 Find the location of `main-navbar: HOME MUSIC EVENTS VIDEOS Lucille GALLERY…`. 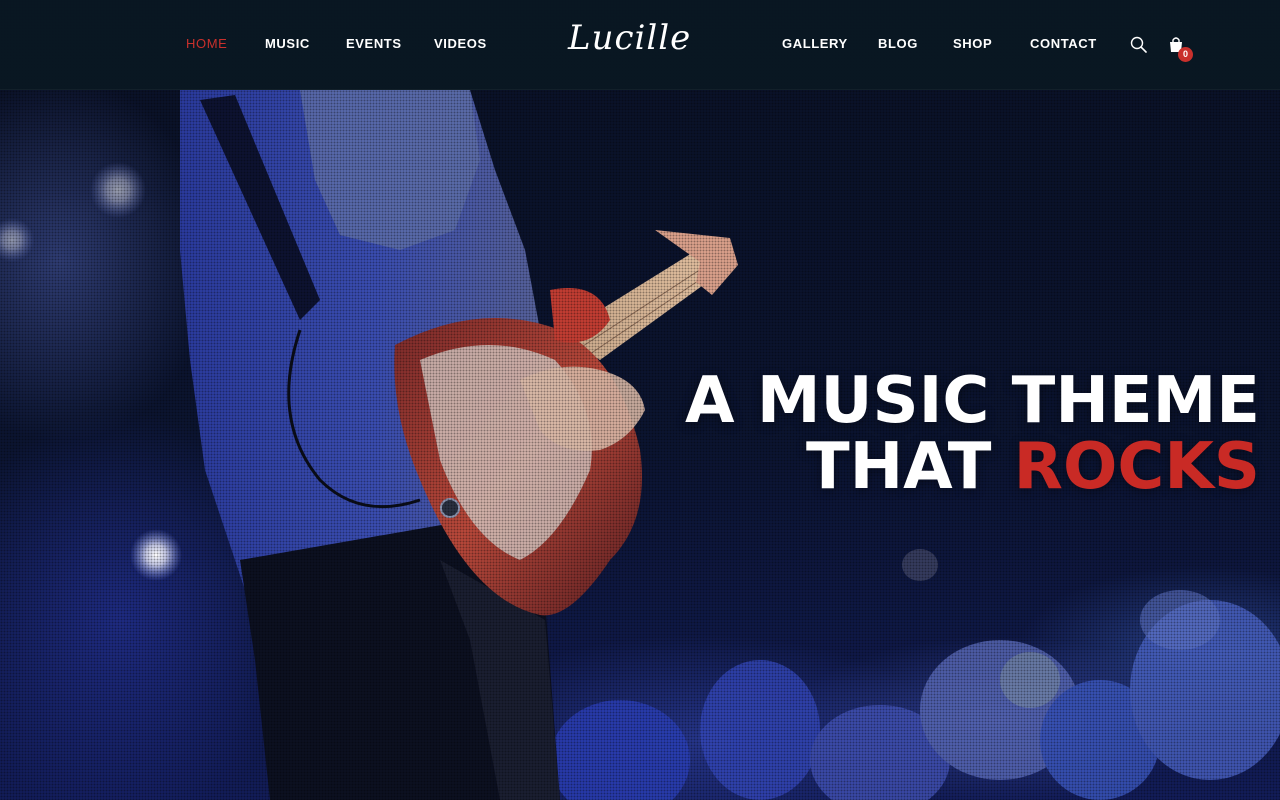

main-navbar: HOME MUSIC EVENTS VIDEOS Lucille GALLERY… is located at coordinates (640, 45).